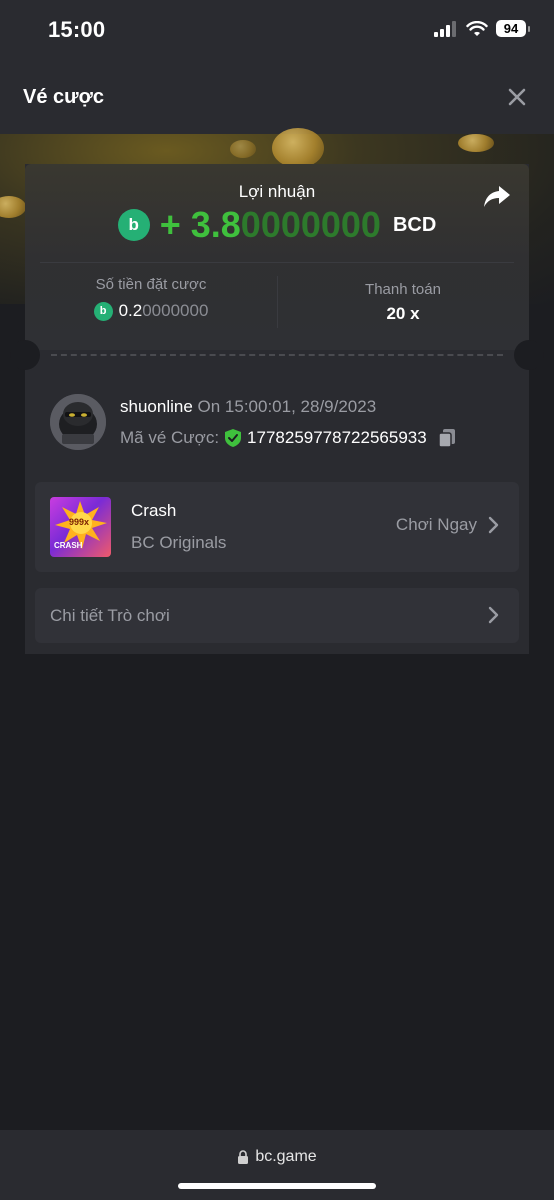 This screenshot has height=1200, width=554. What do you see at coordinates (77, 29) in the screenshot?
I see `status-time: 15:00` at bounding box center [77, 29].